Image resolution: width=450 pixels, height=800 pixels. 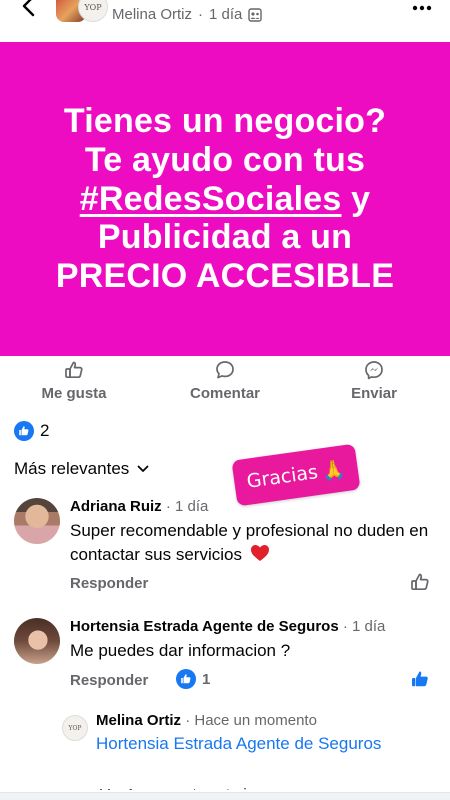 What do you see at coordinates (206, 679) in the screenshot?
I see `comment-reaction-count: 1` at bounding box center [206, 679].